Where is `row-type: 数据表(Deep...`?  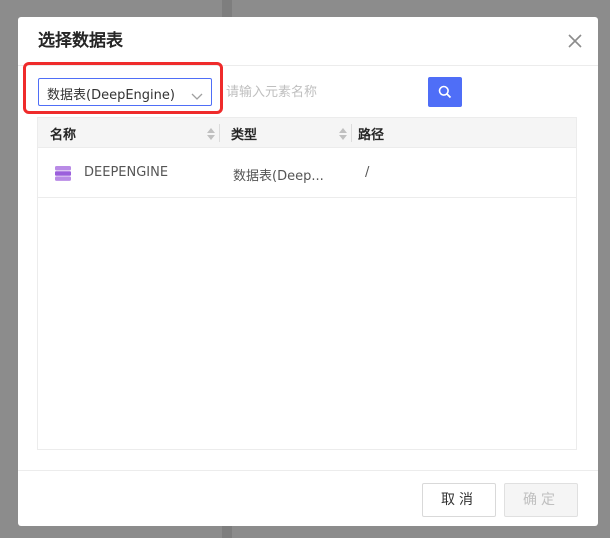 row-type: 数据表(Deep... is located at coordinates (278, 176).